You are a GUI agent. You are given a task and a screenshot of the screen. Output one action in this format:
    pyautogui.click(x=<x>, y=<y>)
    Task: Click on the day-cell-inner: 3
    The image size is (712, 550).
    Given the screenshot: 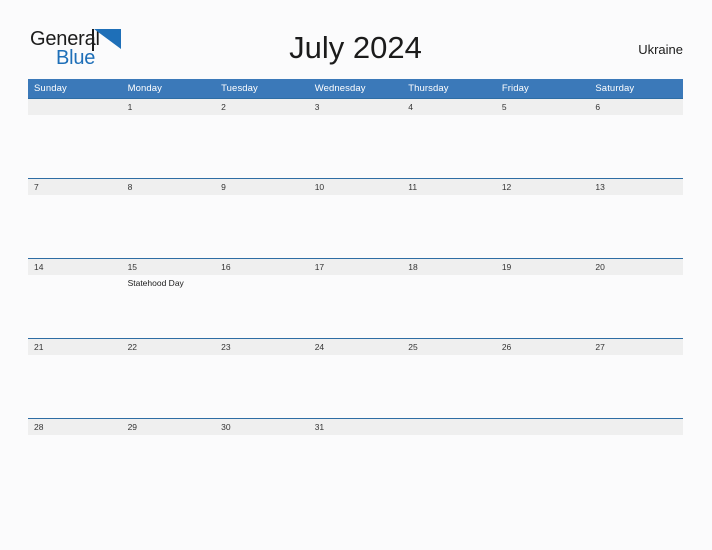 What is the action you would take?
    pyautogui.click(x=355, y=138)
    